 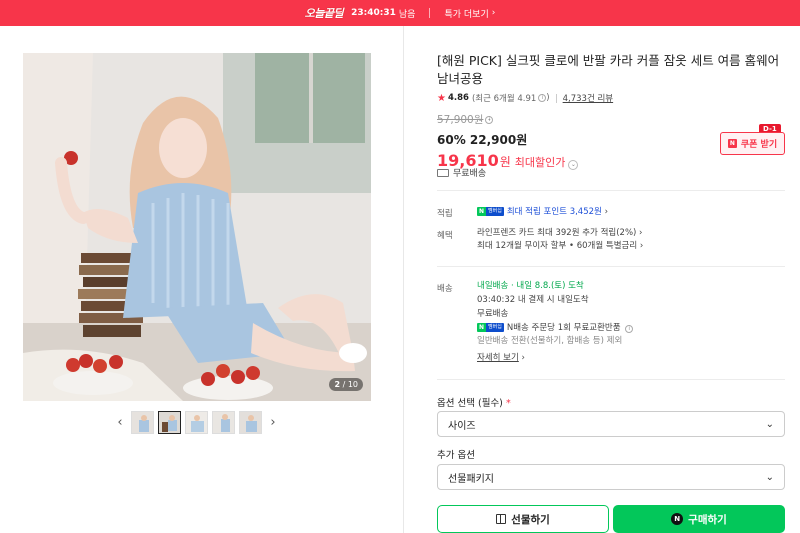 I want to click on option-required-label: 옵션 선택 (필수) *, so click(x=474, y=402).